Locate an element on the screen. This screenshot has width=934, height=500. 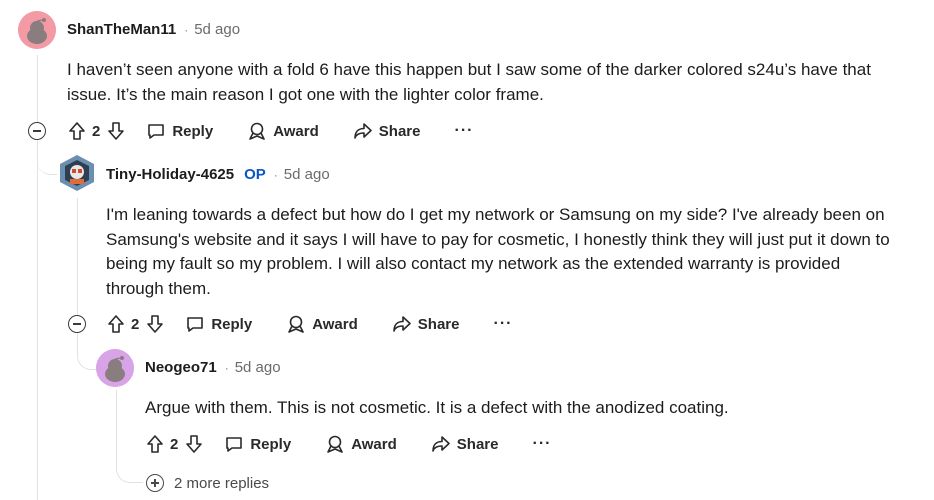
comment-meta: Tiny-Holiday-4625 OP · 5d ago is located at coordinates (218, 174).